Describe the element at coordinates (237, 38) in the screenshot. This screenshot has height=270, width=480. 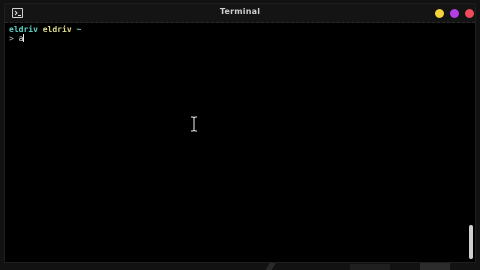
I see `input-line: > a` at that location.